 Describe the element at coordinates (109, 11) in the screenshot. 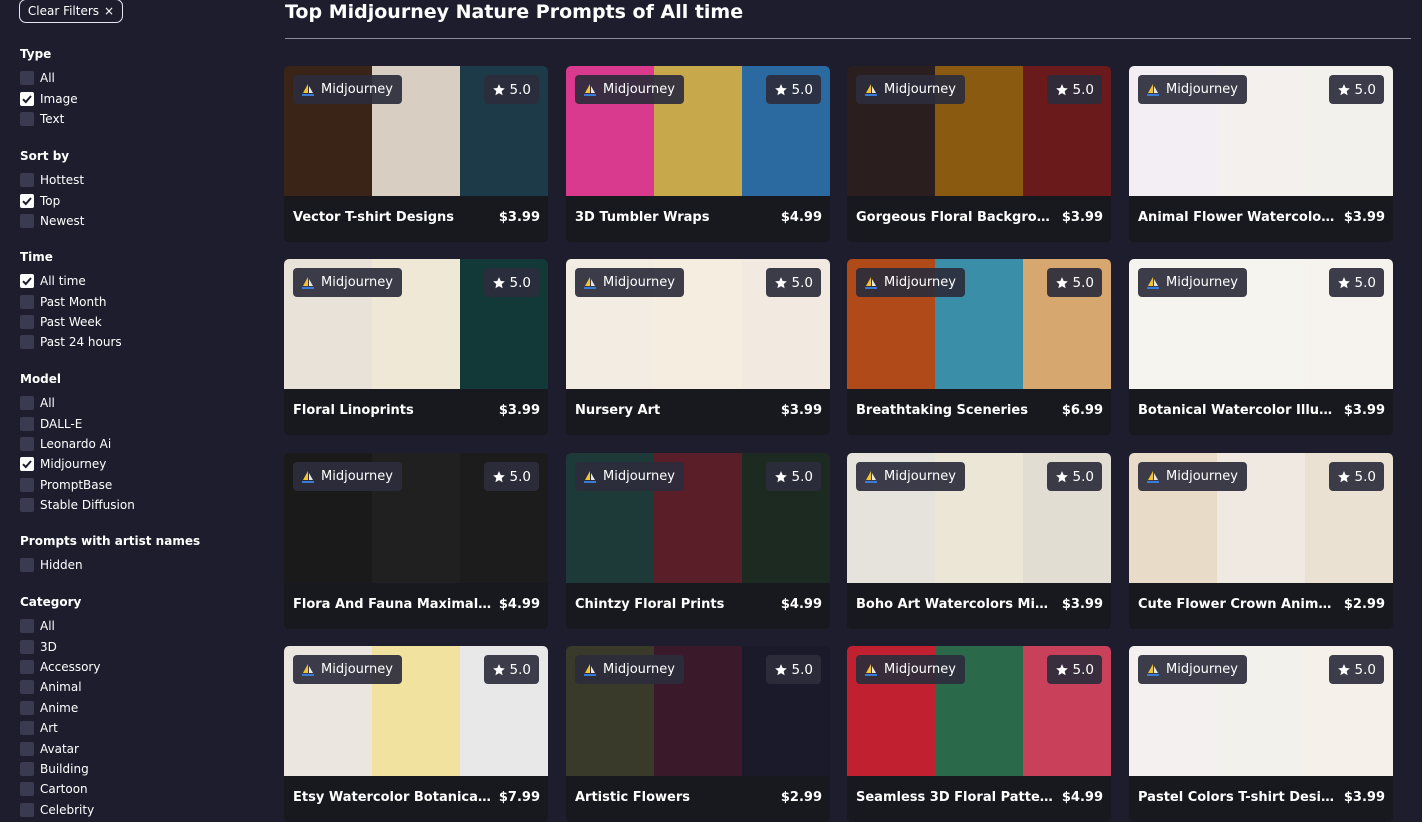

I see `close-icon: ×` at that location.